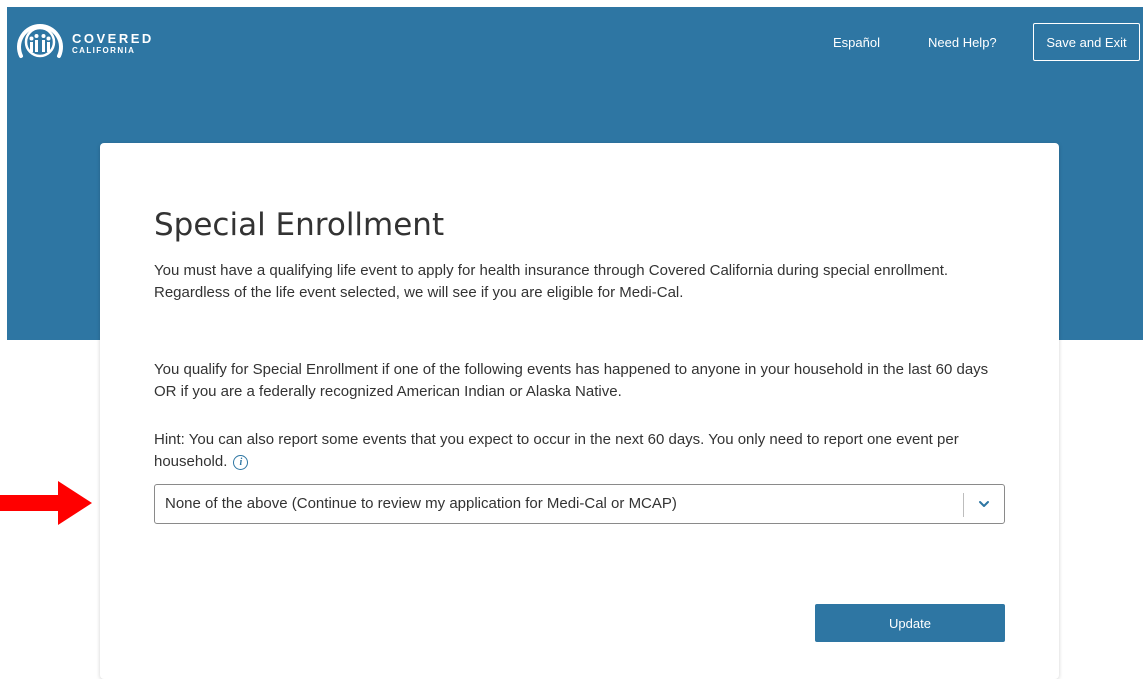 Image resolution: width=1143 pixels, height=679 pixels. Describe the element at coordinates (963, 505) in the screenshot. I see `select-divider` at that location.